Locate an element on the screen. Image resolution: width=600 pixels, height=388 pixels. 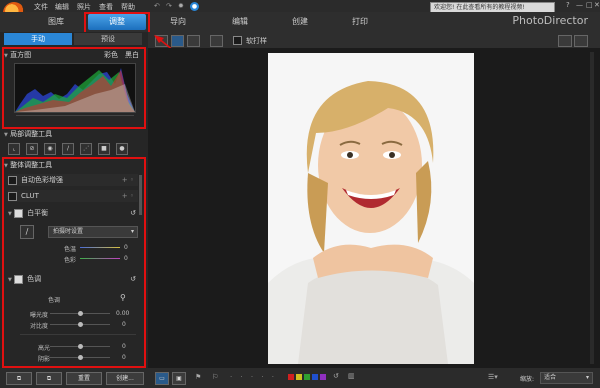
histogram-header: ▼ 直方图 彩色 黑白 is located at coordinates (73, 55).